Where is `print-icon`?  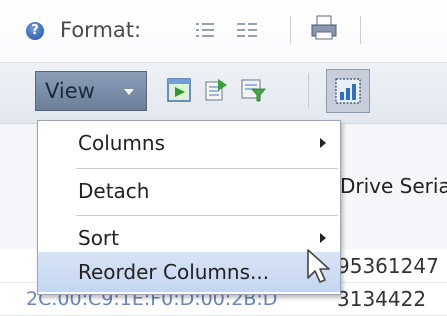 print-icon is located at coordinates (324, 28).